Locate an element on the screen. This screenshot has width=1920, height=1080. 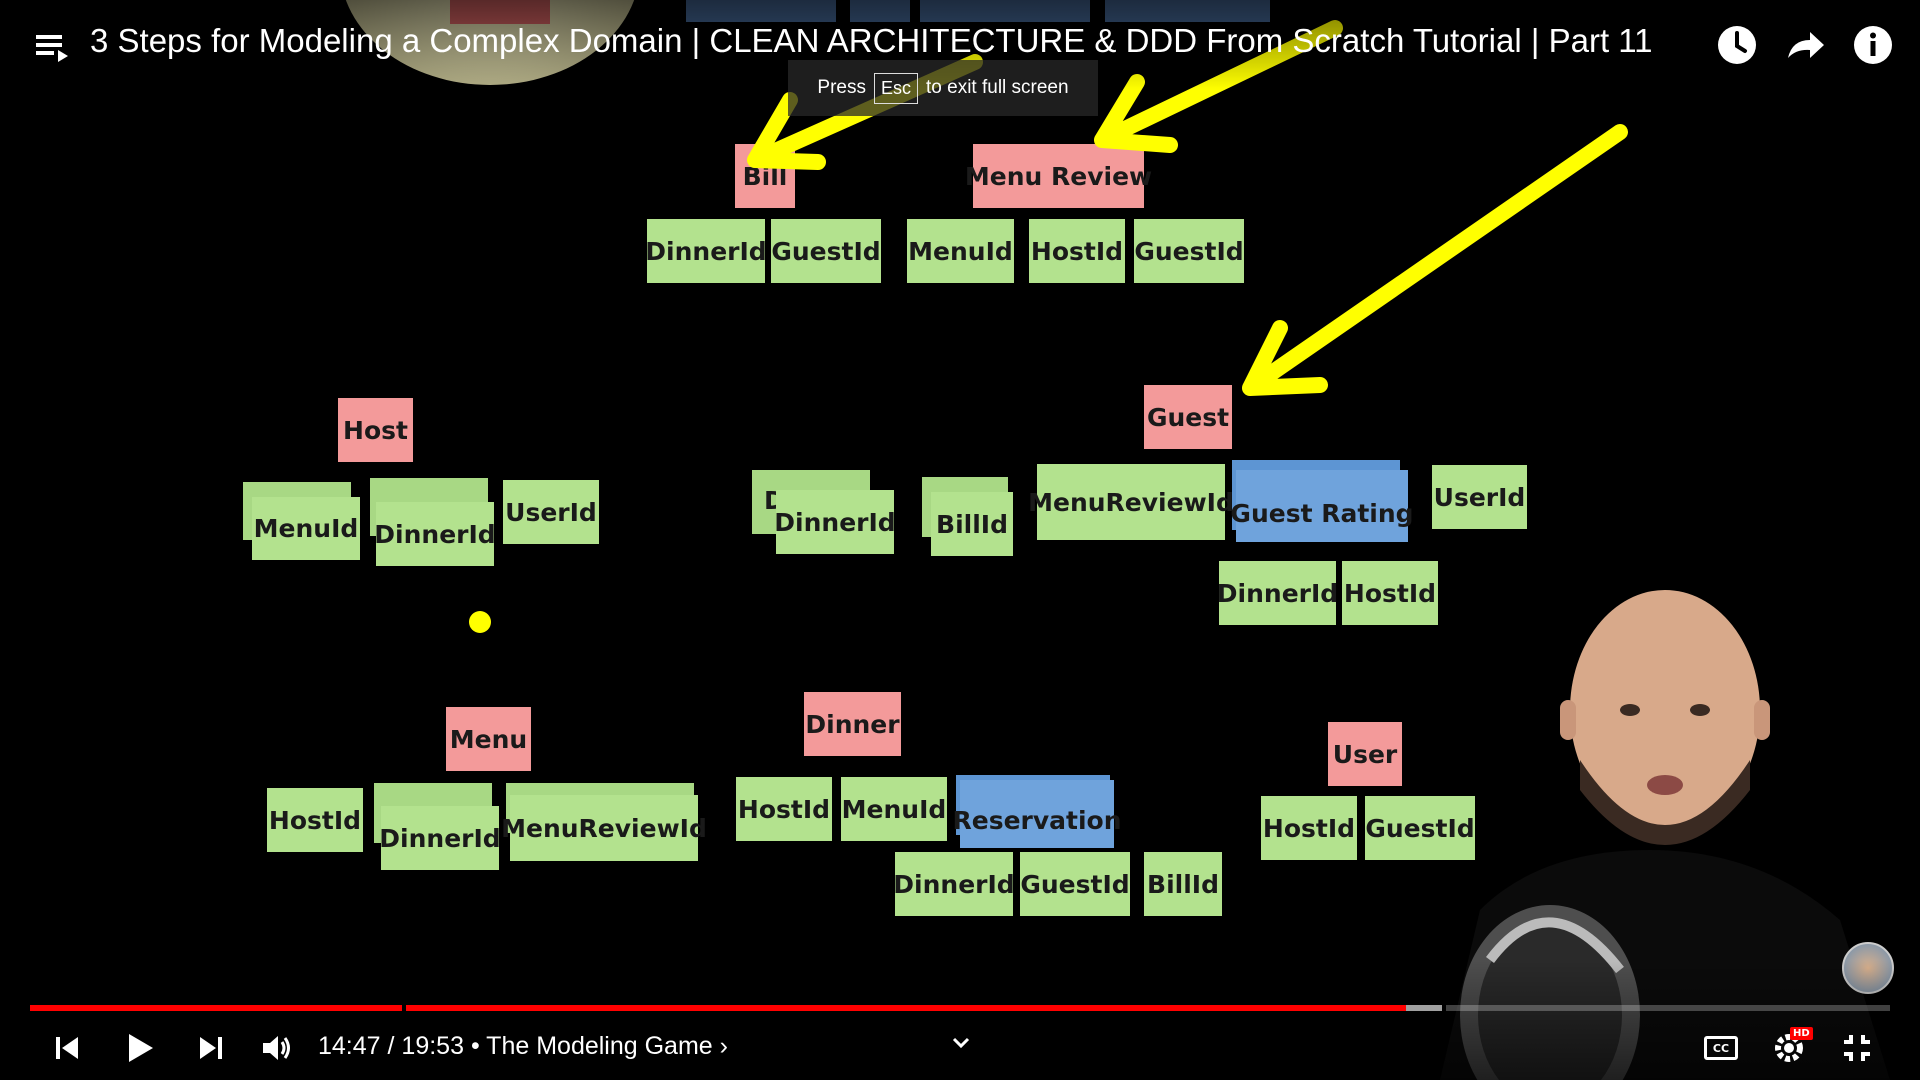
time-display: 14:47 / 19:53 • The Modeling Game › is located at coordinates (523, 1046).